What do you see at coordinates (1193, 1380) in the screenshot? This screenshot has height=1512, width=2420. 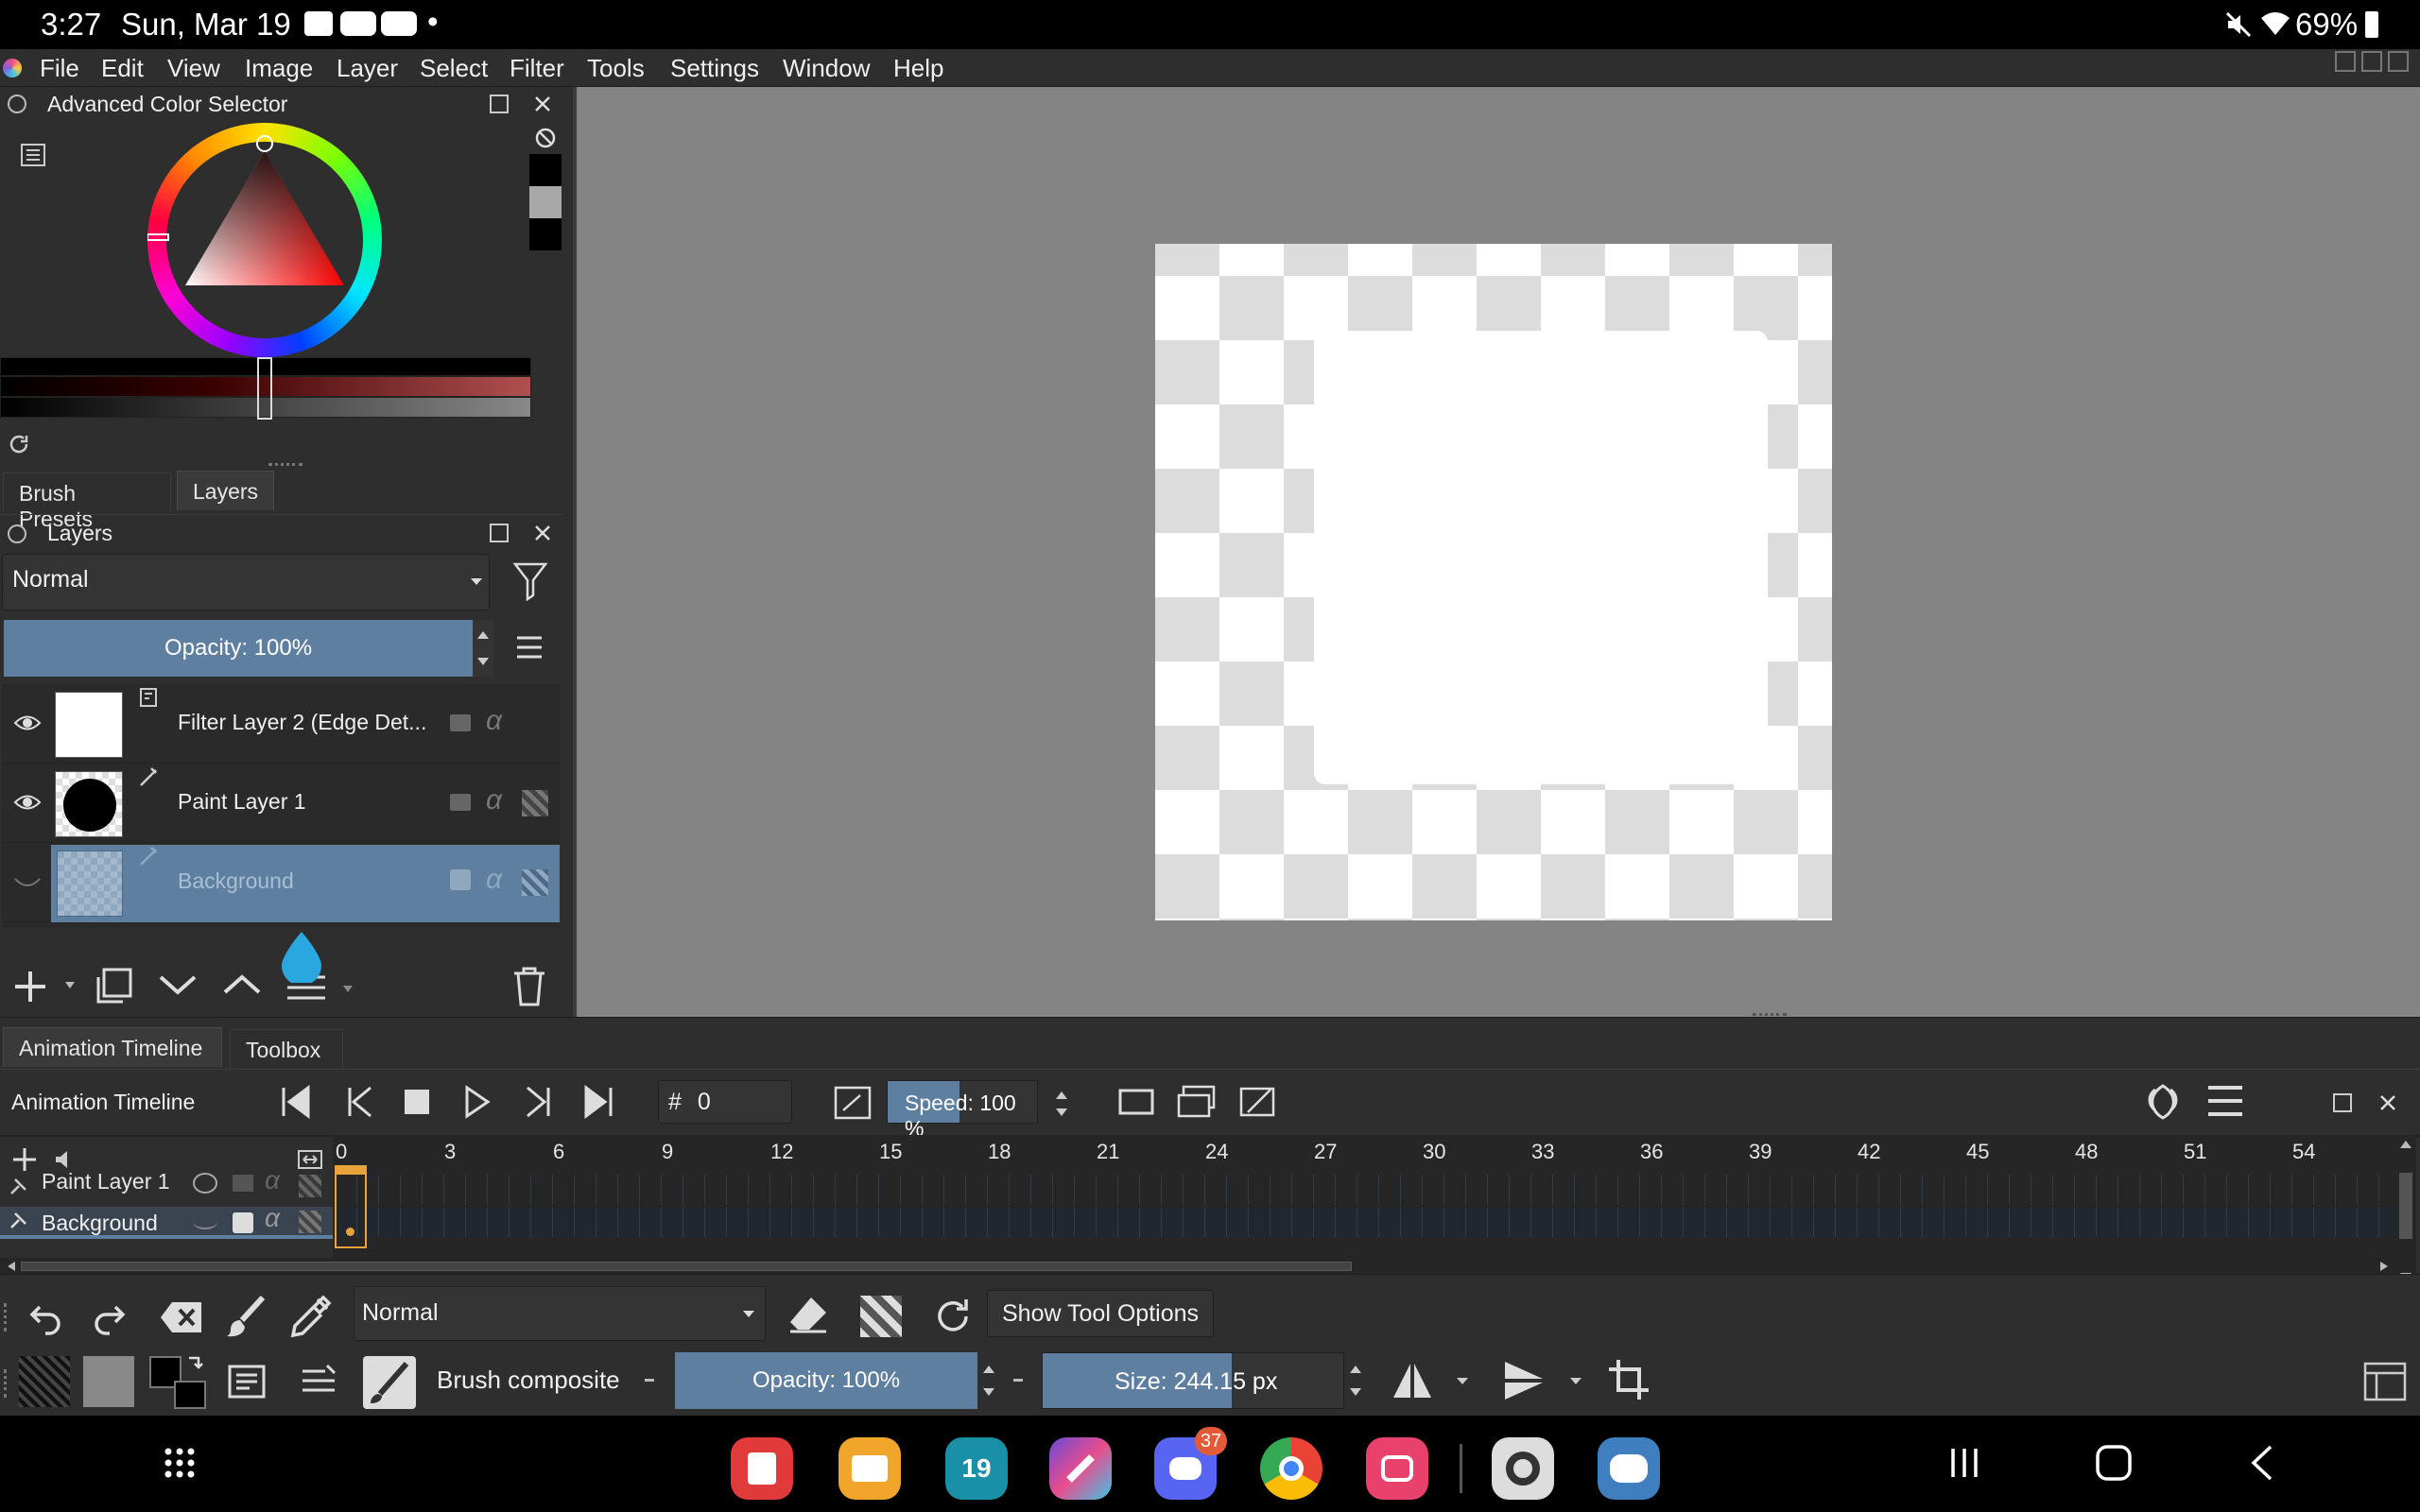 I see `brush-size-slider: Size: 244.15 px` at bounding box center [1193, 1380].